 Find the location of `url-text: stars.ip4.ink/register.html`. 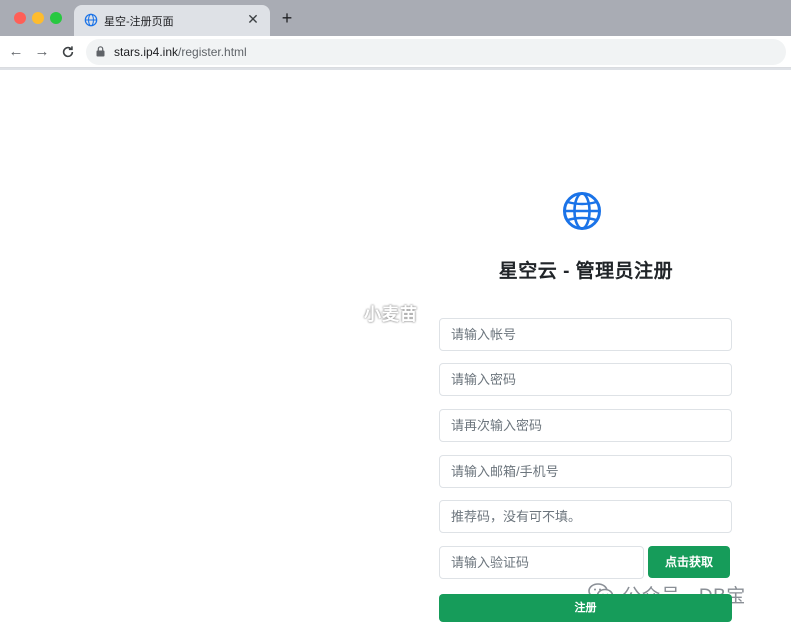

url-text: stars.ip4.ink/register.html is located at coordinates (180, 52).